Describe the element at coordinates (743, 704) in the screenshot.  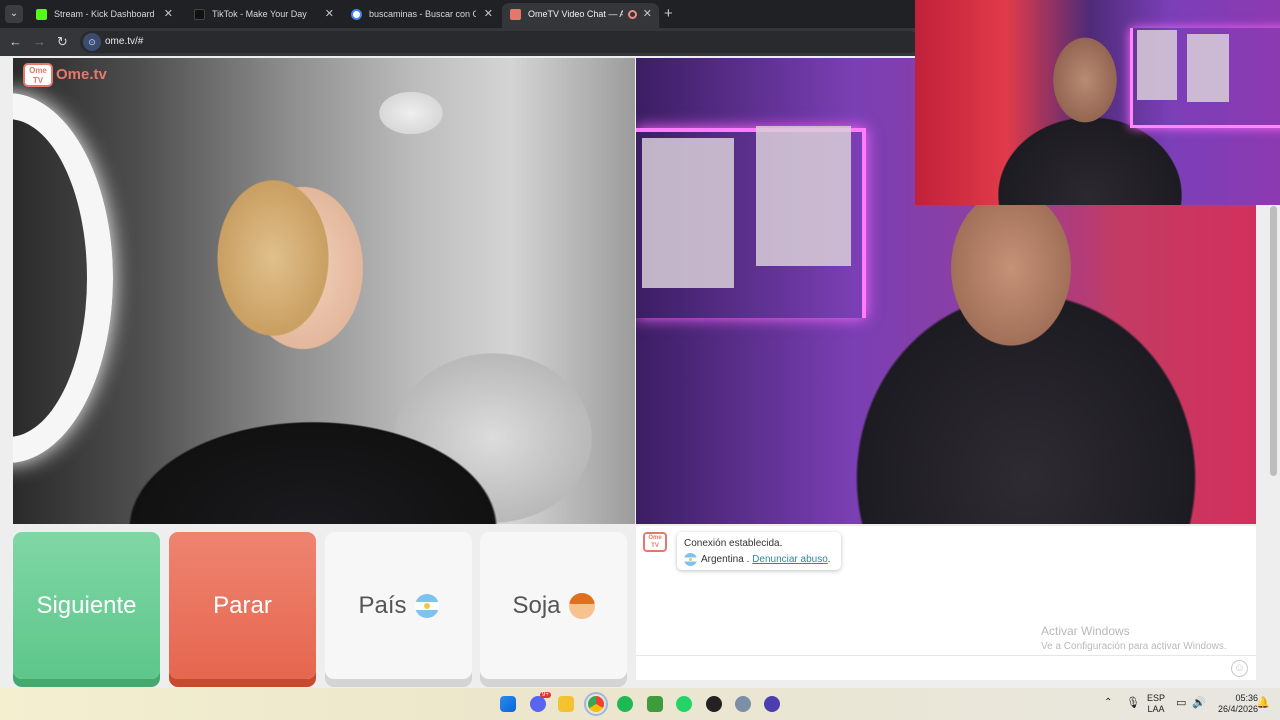
I see `settings-gear-icon` at that location.